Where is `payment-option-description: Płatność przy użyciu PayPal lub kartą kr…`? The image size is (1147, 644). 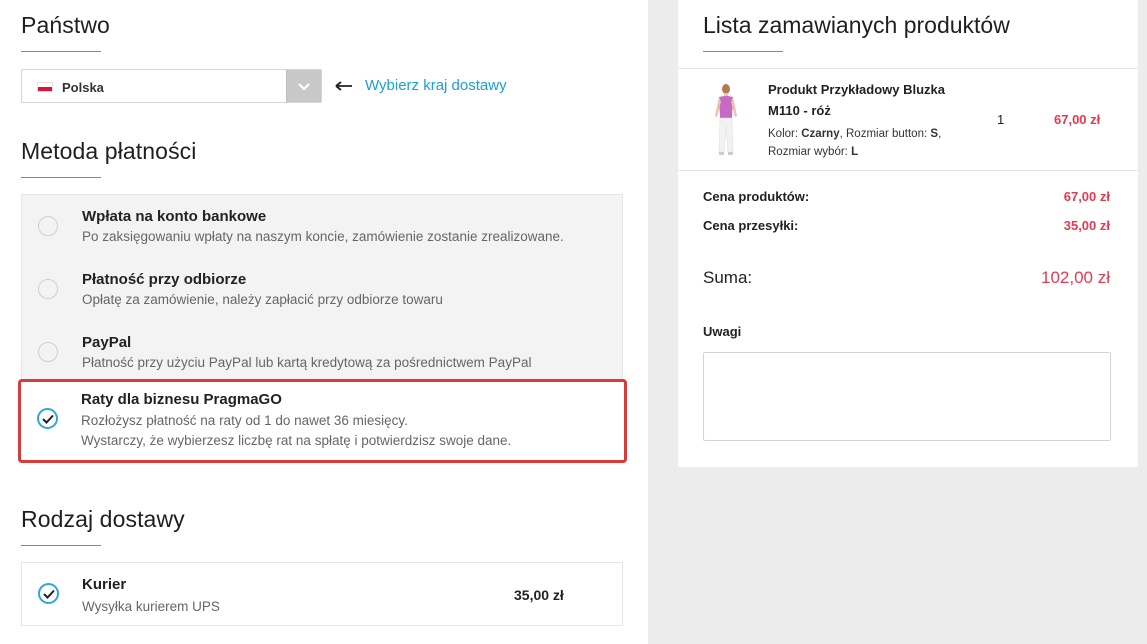
payment-option-description: Płatność przy użyciu PayPal lub kartą kr… is located at coordinates (307, 362).